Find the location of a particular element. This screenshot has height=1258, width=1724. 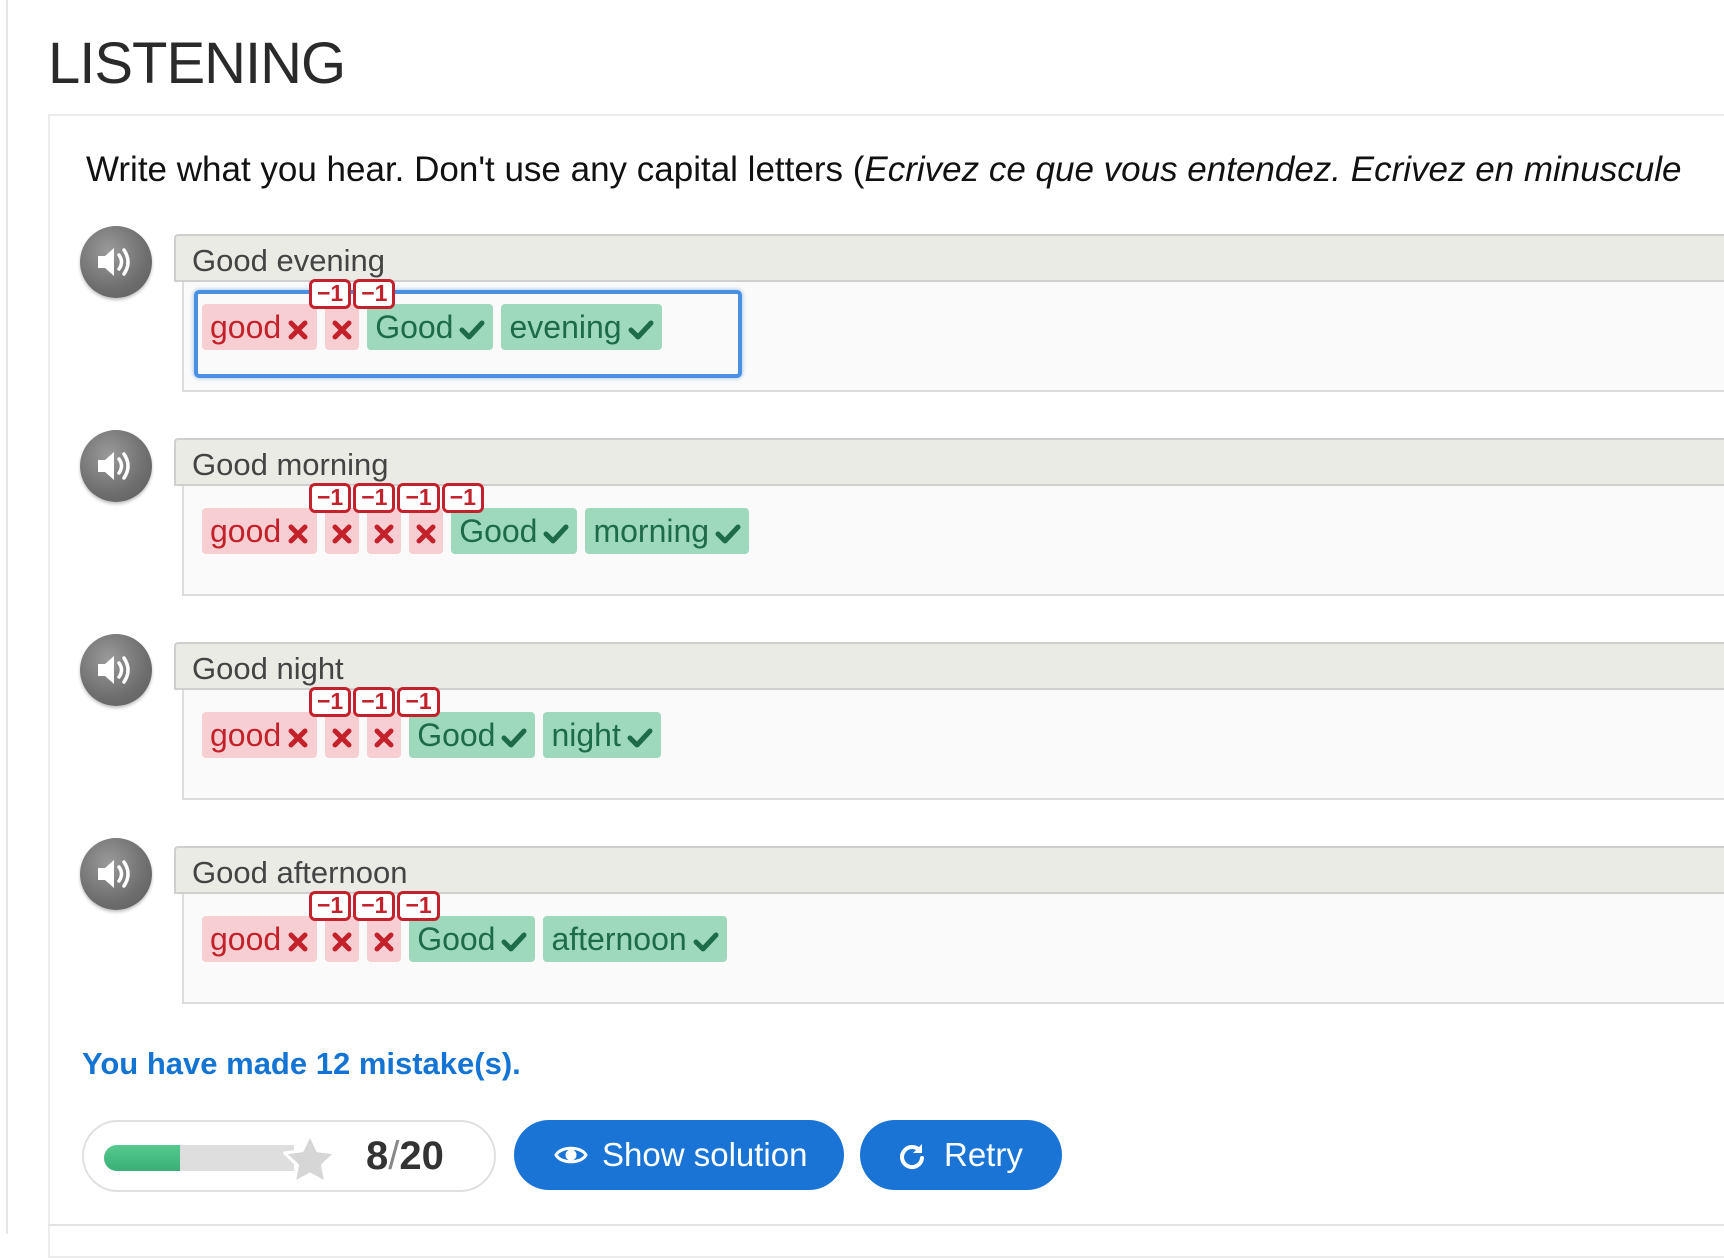

token-text: morning is located at coordinates (651, 531).